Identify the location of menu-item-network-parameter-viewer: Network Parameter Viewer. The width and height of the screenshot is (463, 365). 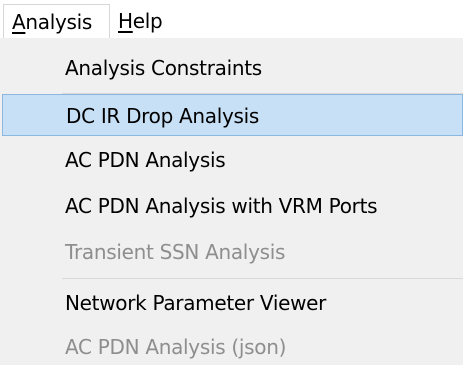
(231, 303).